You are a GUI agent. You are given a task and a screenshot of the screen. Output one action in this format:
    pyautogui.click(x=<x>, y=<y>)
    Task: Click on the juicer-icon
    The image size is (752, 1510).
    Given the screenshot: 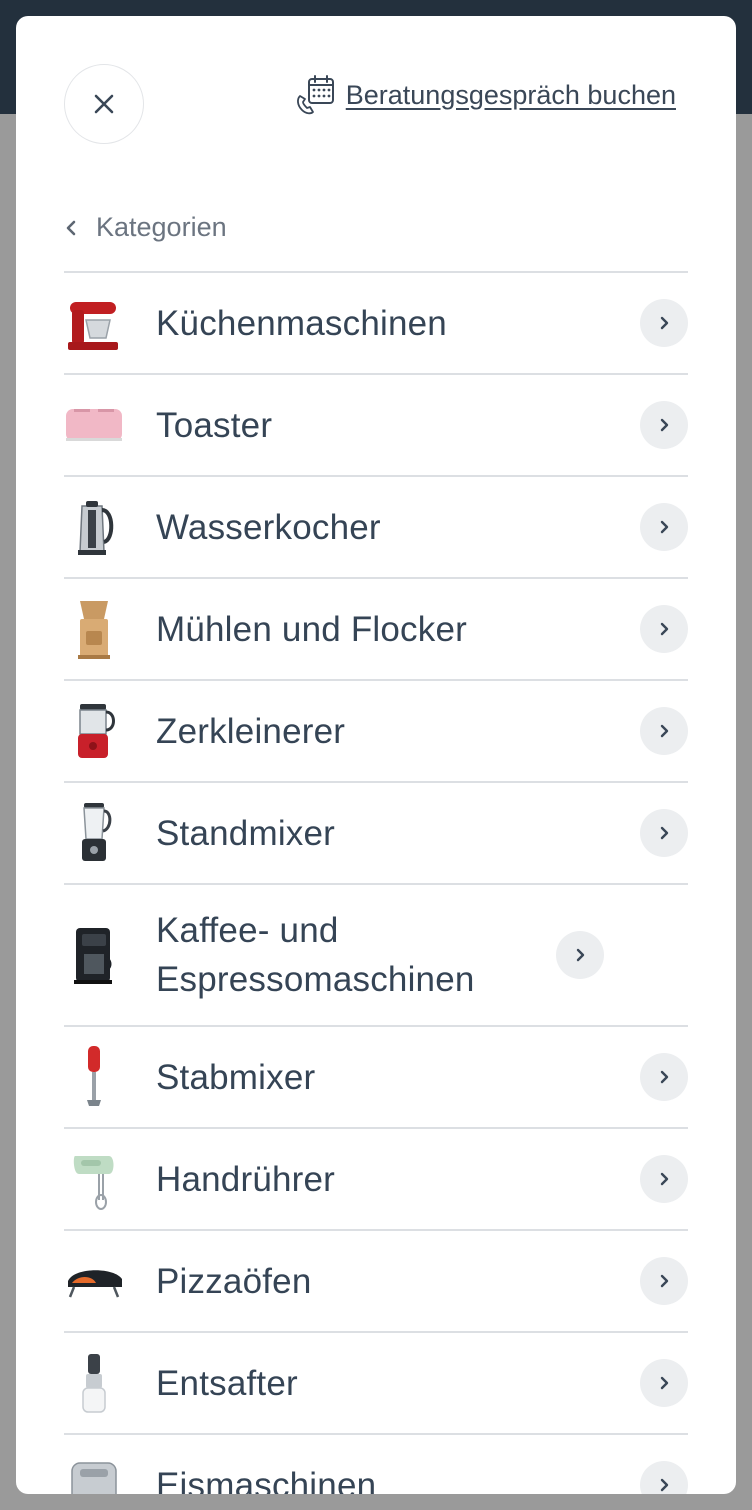 What is the action you would take?
    pyautogui.click(x=94, y=1383)
    